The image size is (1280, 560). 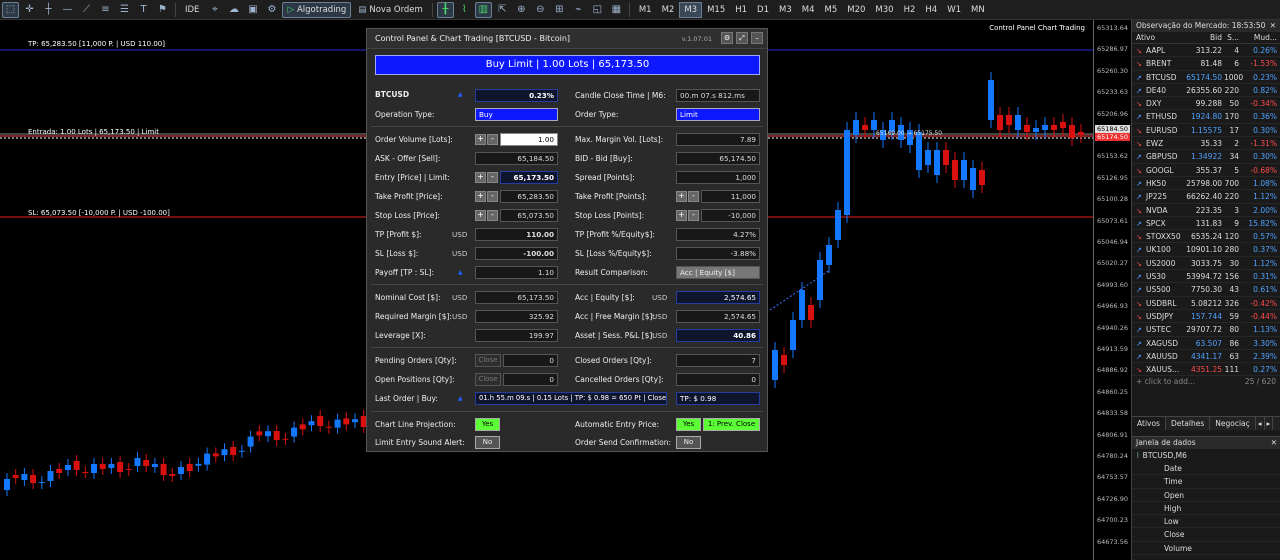 What do you see at coordinates (1206, 197) in the screenshot?
I see `market-row: ↗ JP225 66262.40 220 1.12%` at bounding box center [1206, 197].